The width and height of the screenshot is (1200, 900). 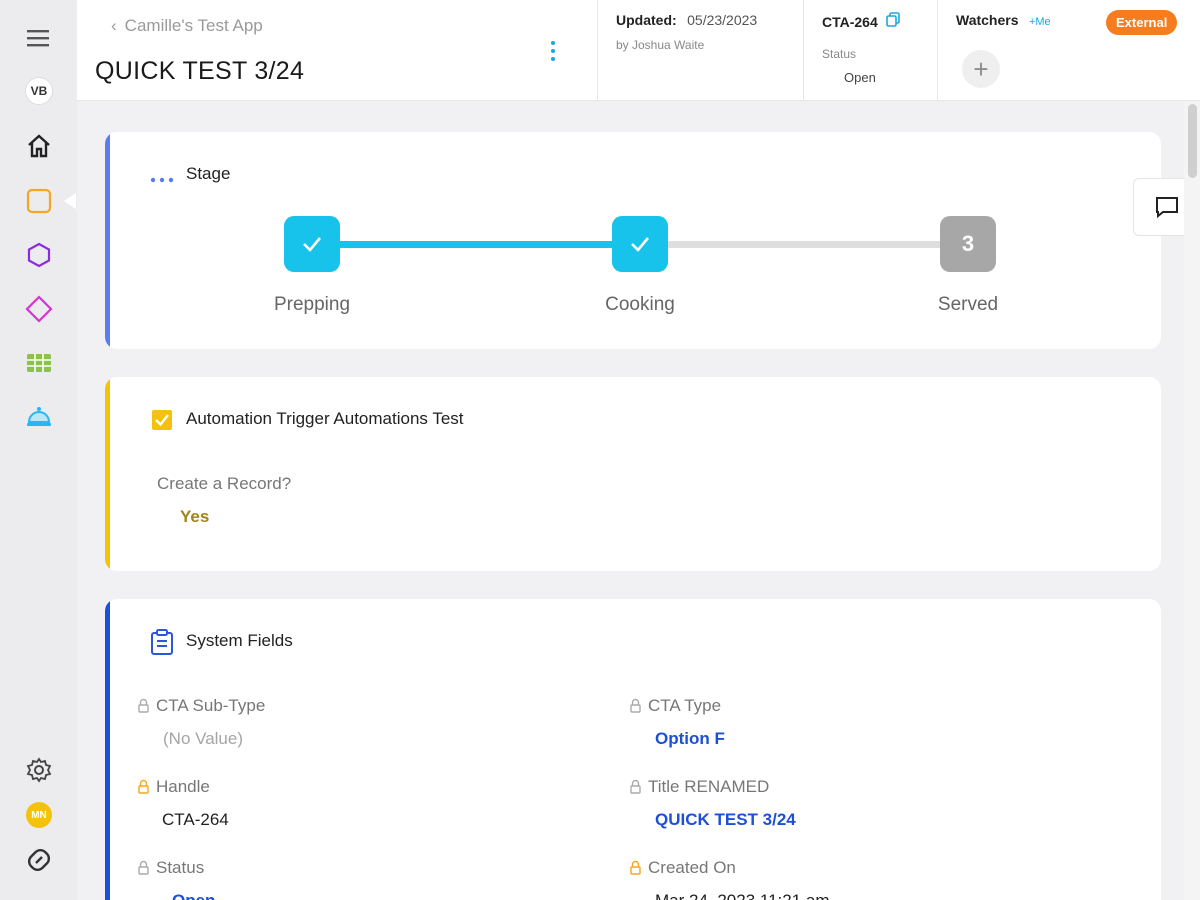 I want to click on field-label: Title RENAMED, so click(x=699, y=787).